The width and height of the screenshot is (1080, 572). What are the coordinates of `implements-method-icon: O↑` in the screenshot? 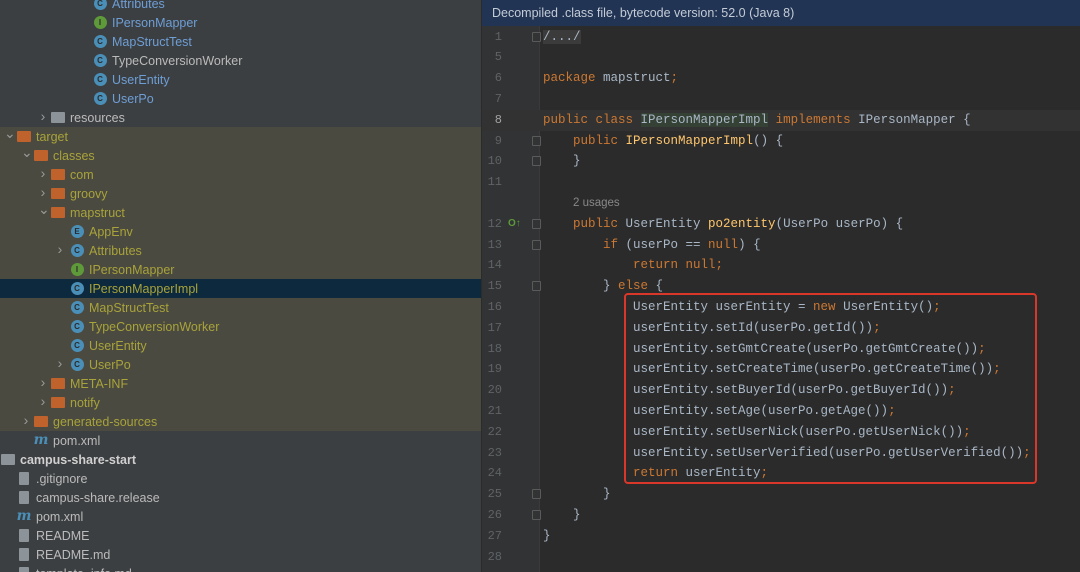 It's located at (514, 224).